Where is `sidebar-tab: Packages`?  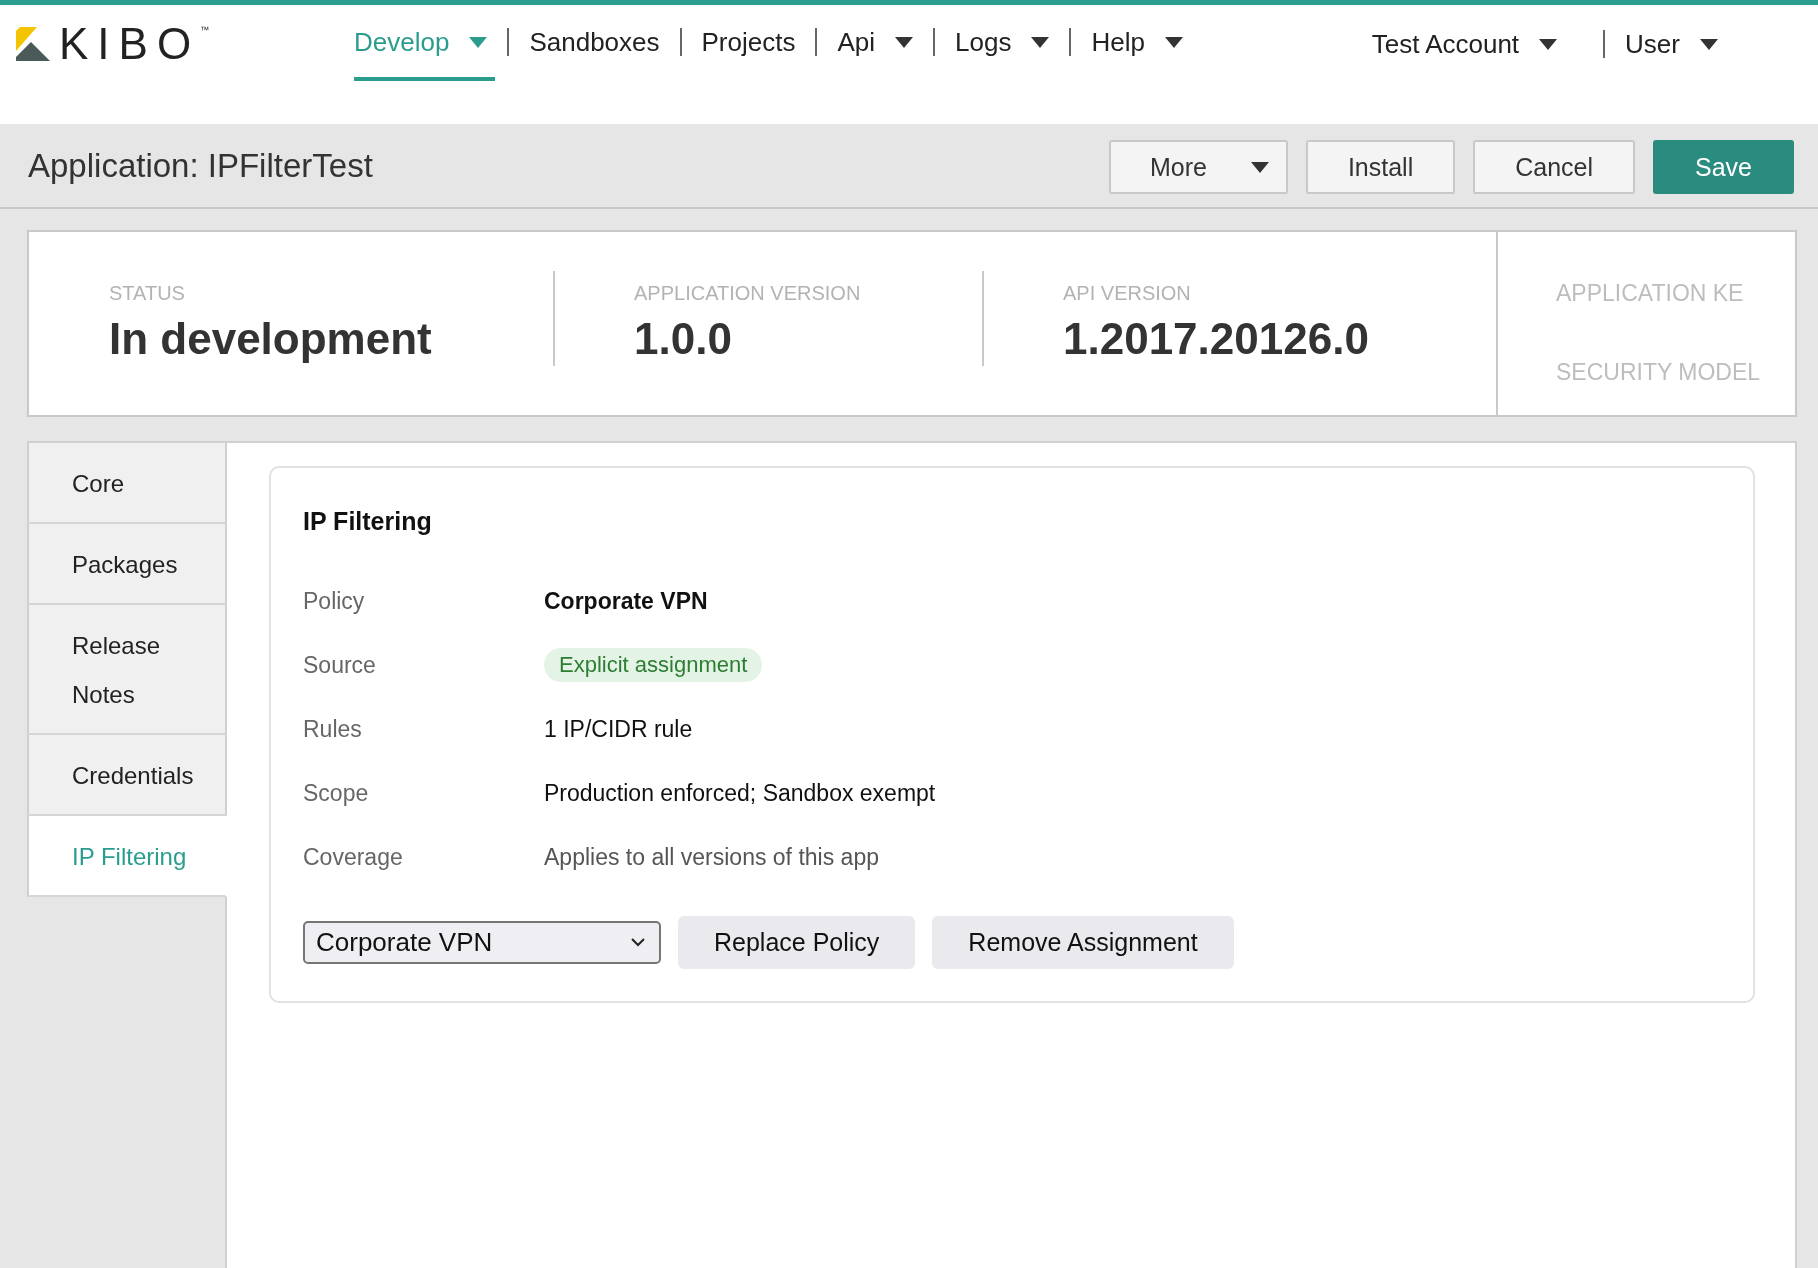
sidebar-tab: Packages is located at coordinates (127, 564).